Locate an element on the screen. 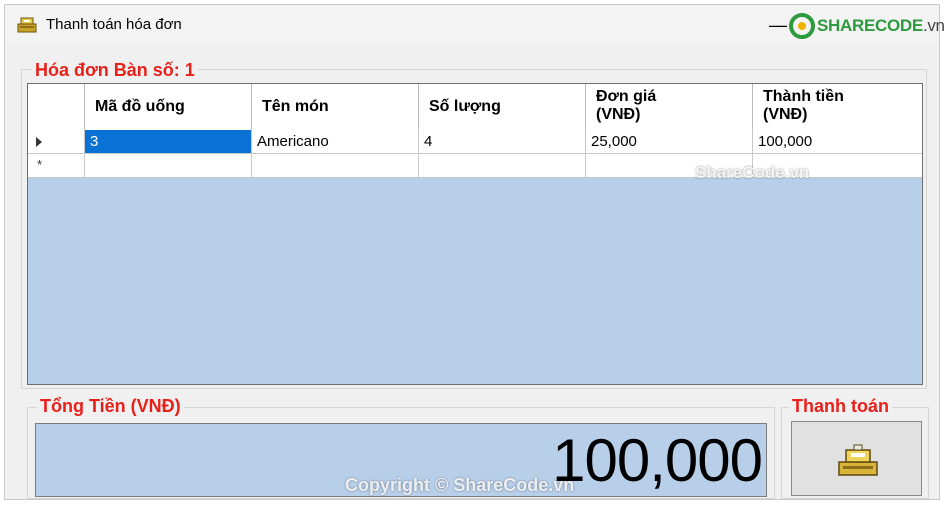 The height and width of the screenshot is (506, 945). sharecode-logo: SHARECODE.vn is located at coordinates (867, 26).